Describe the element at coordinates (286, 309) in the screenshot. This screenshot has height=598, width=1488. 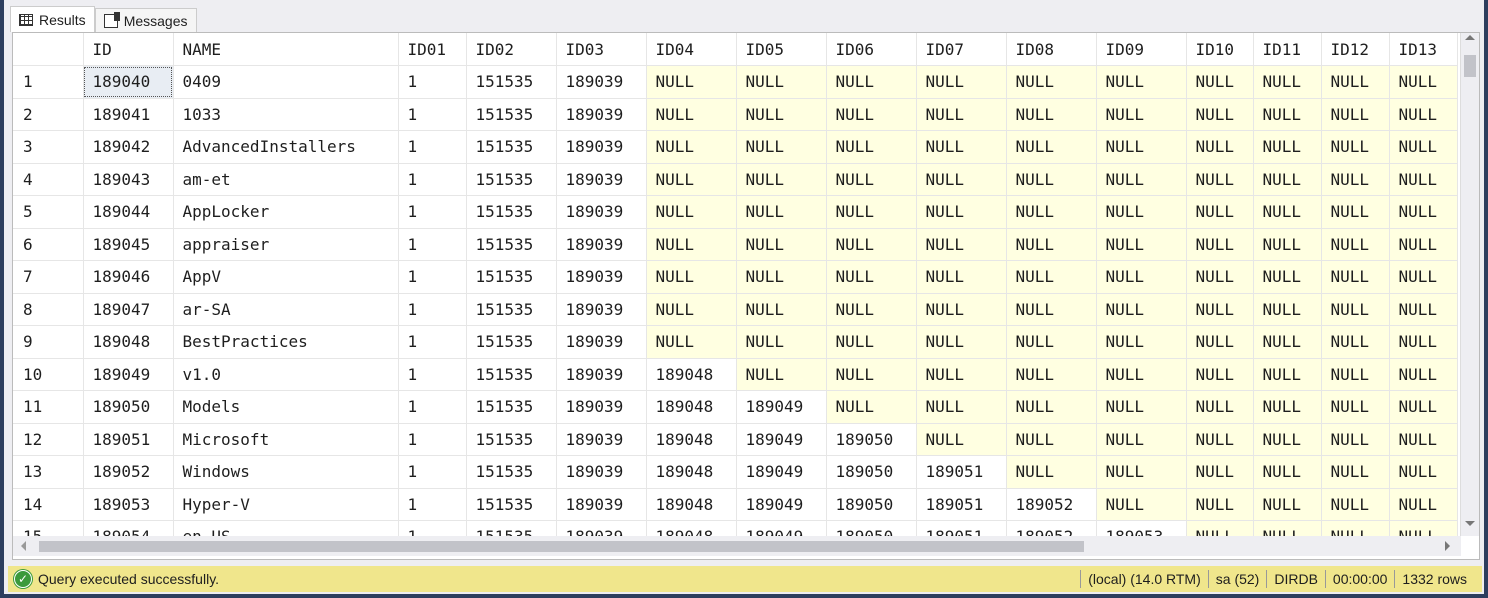
I see `cell-name: ar-SA` at that location.